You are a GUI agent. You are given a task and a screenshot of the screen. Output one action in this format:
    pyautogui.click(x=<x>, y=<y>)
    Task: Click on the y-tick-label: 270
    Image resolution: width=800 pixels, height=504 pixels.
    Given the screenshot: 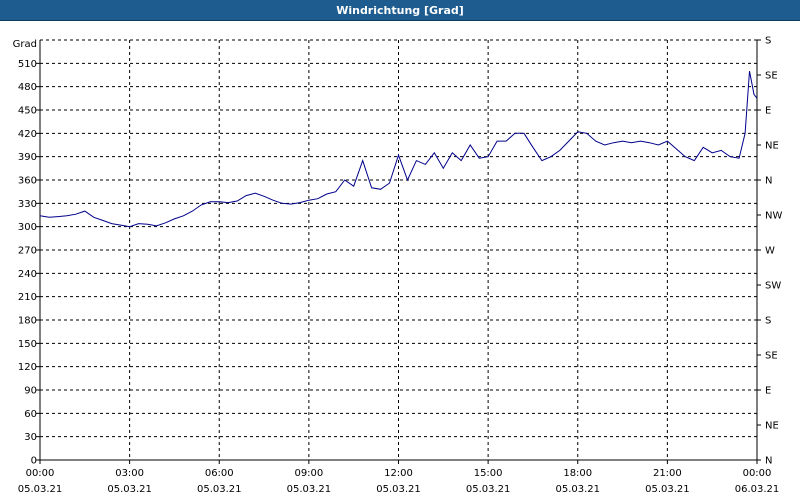 What is the action you would take?
    pyautogui.click(x=27, y=251)
    